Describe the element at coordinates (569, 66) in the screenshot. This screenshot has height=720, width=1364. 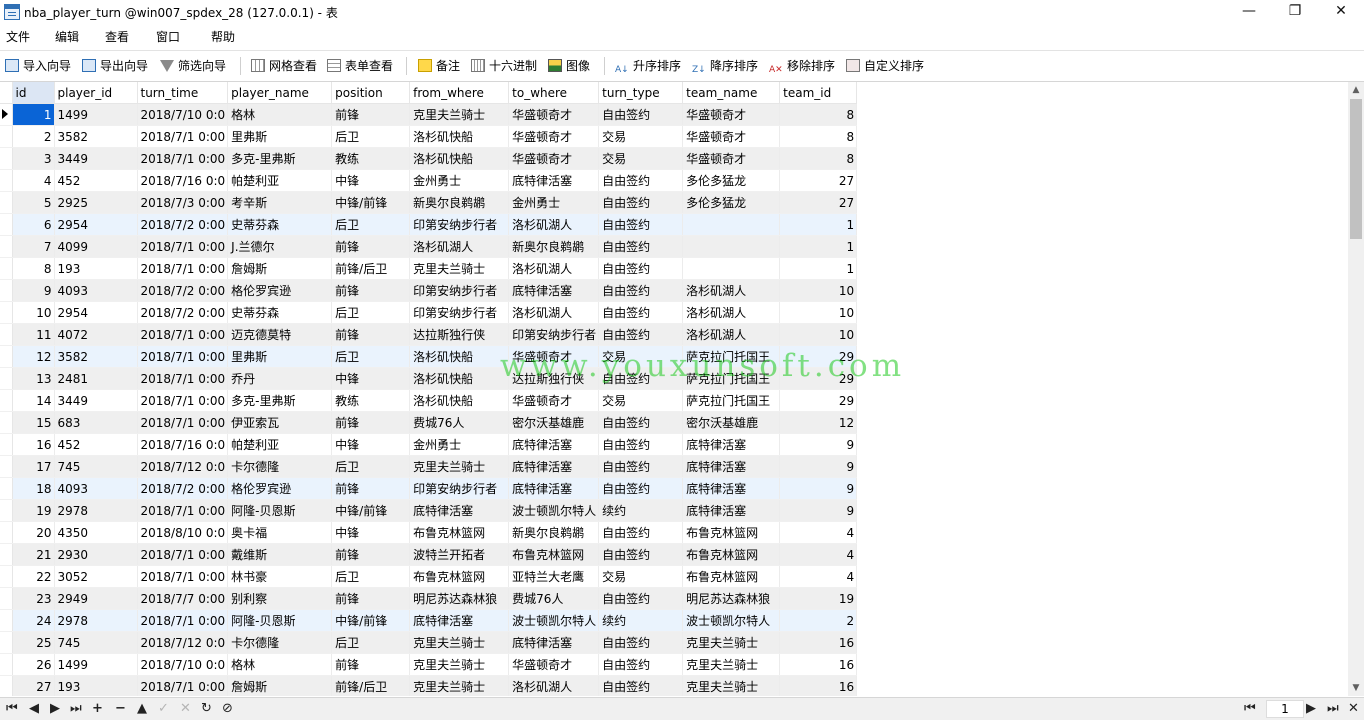
I see `image-button: 图像` at that location.